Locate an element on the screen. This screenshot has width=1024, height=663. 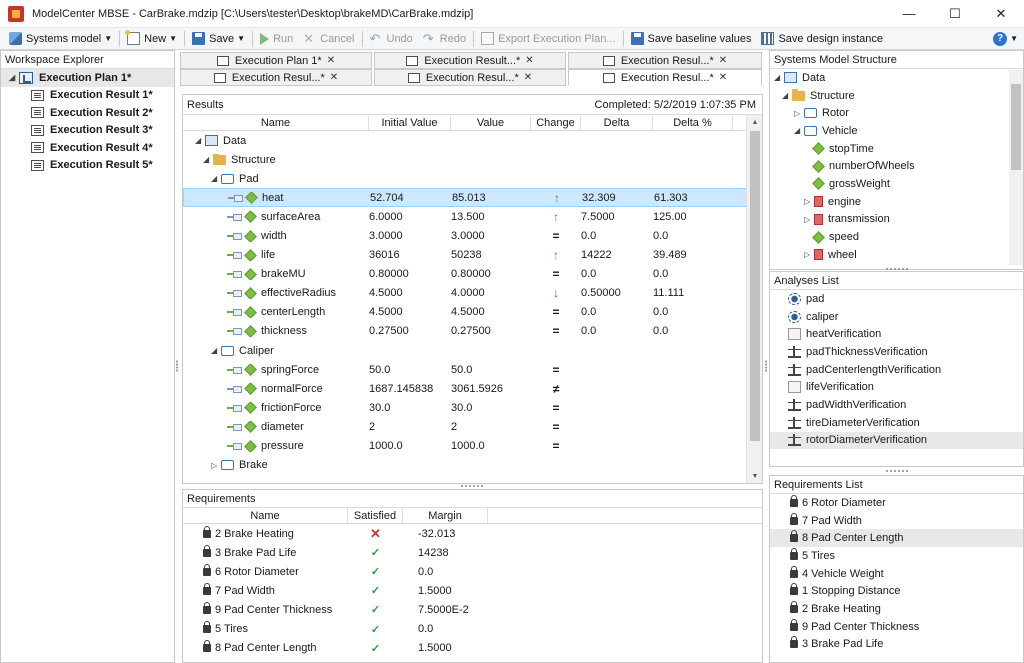
analysis-item: tireDiameterVerification is located at coordinates (896, 423).